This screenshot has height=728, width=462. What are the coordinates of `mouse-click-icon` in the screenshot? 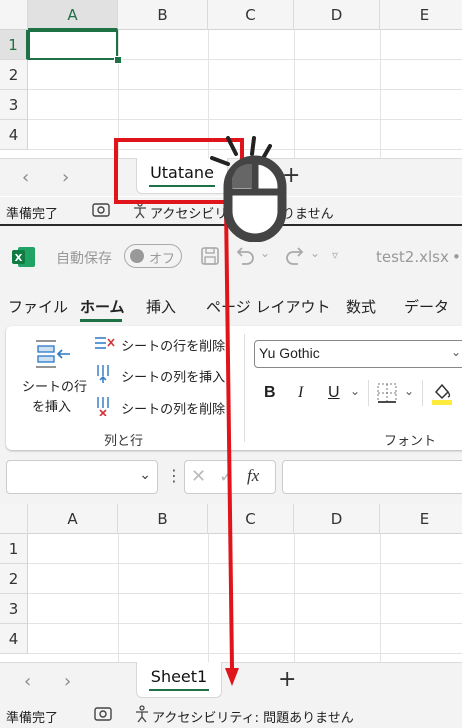 It's located at (248, 189).